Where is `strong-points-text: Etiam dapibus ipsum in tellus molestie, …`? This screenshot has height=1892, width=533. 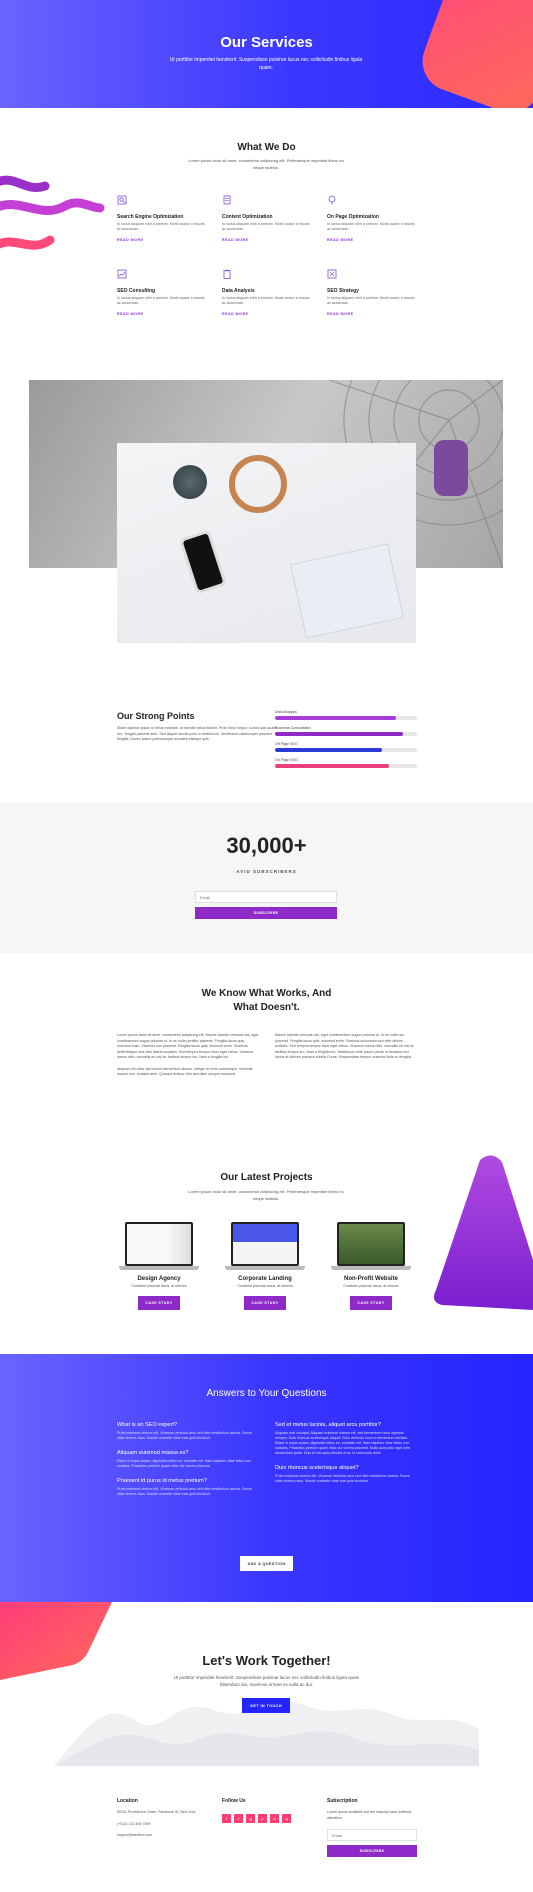
strong-points-text: Etiam dapibus ipsum in tellus molestie, … is located at coordinates (197, 733).